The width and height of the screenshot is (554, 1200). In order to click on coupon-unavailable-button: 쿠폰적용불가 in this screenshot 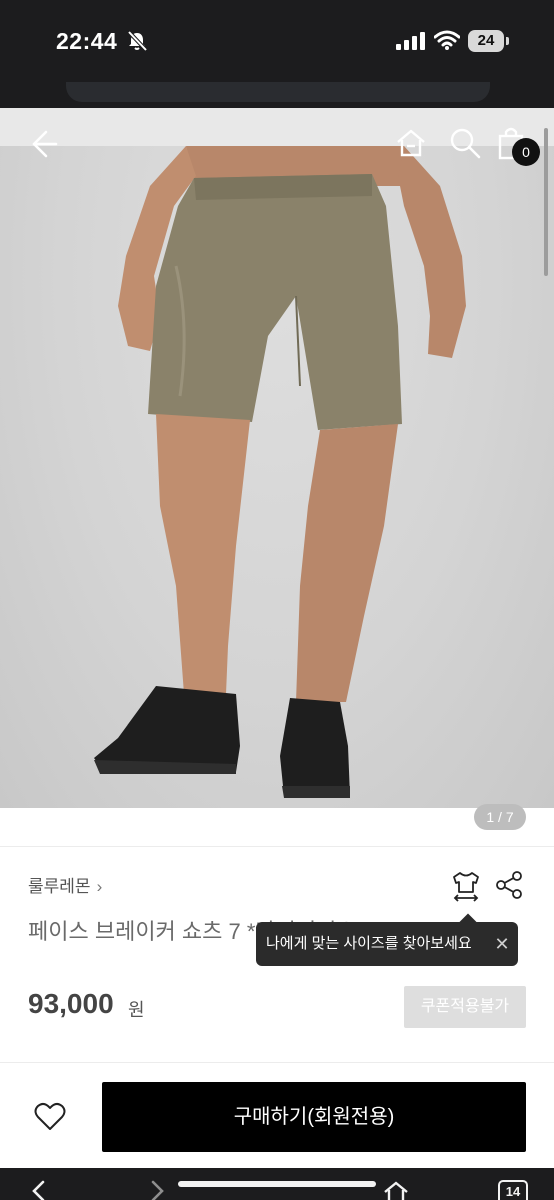, I will do `click(465, 1007)`.